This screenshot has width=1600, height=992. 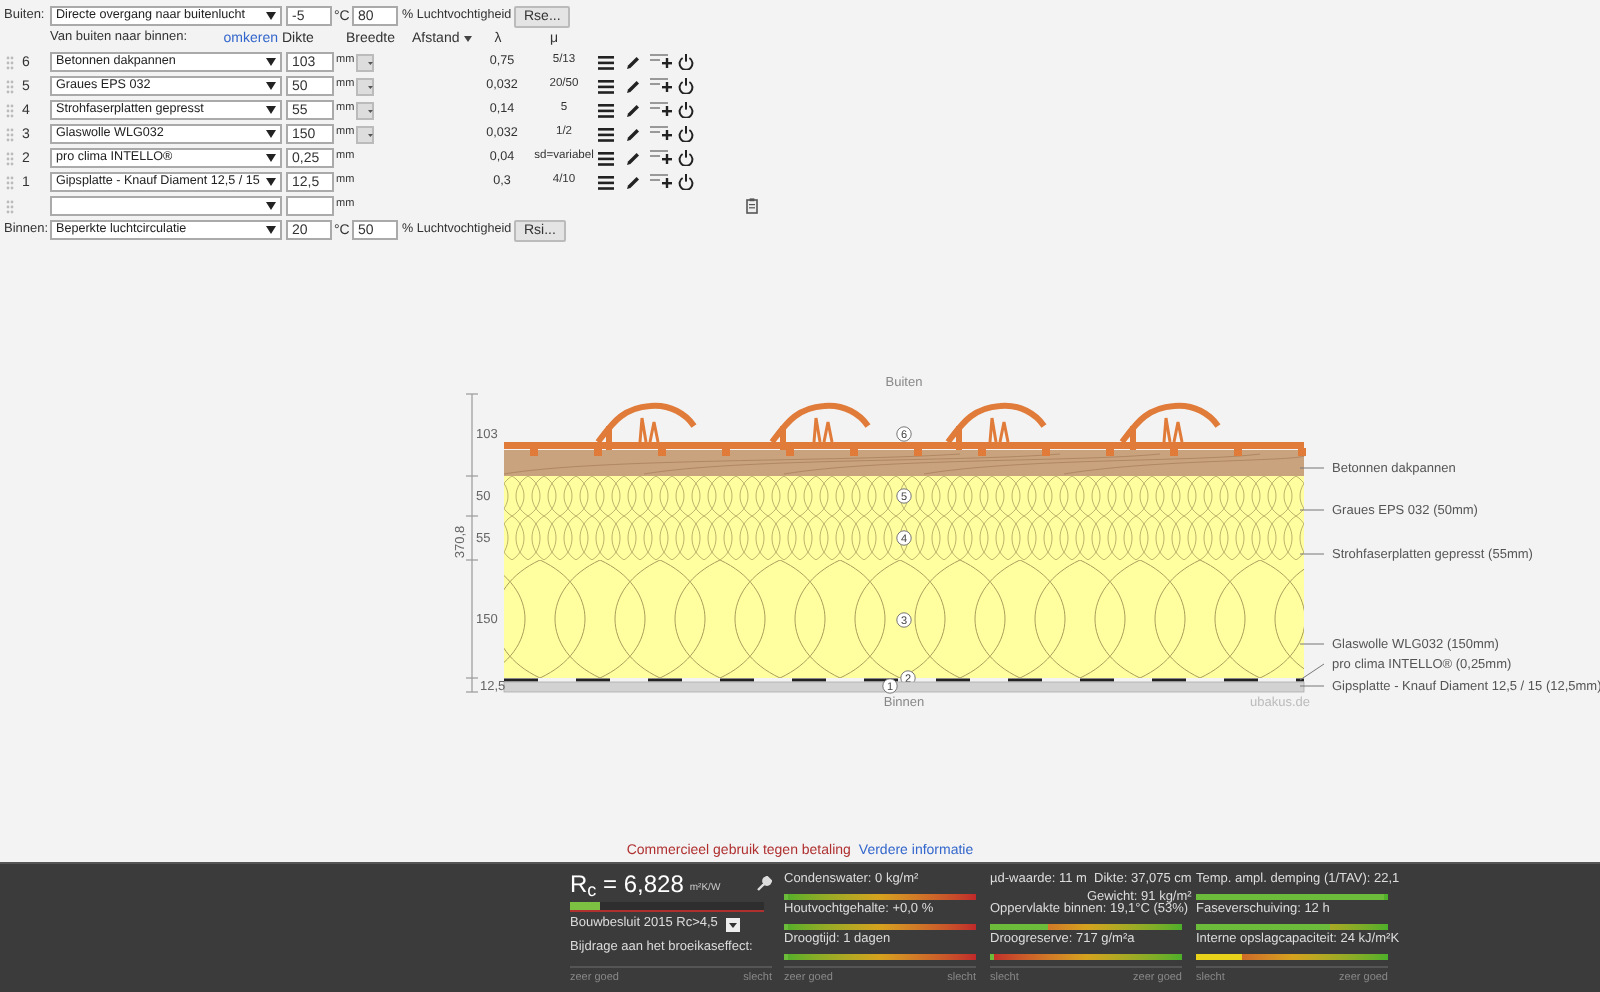 What do you see at coordinates (752, 206) in the screenshot?
I see `clipboard-icon` at bounding box center [752, 206].